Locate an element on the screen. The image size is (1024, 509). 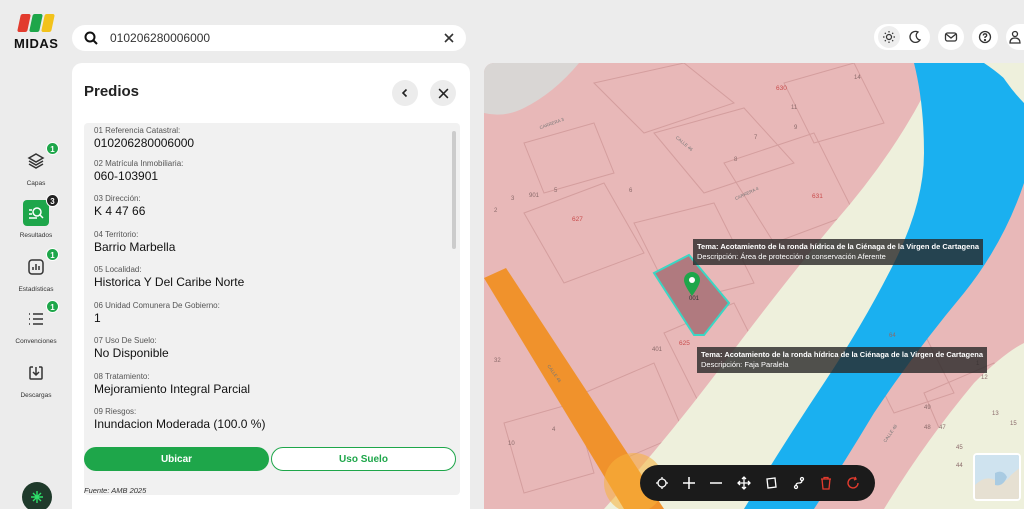
moon-icon is located at coordinates (915, 37).